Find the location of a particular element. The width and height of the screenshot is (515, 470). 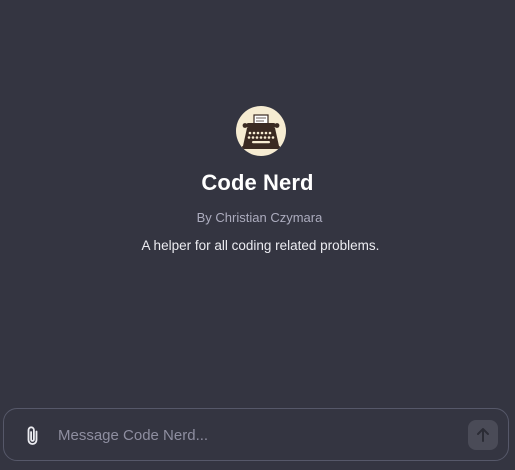

send-button is located at coordinates (483, 435).